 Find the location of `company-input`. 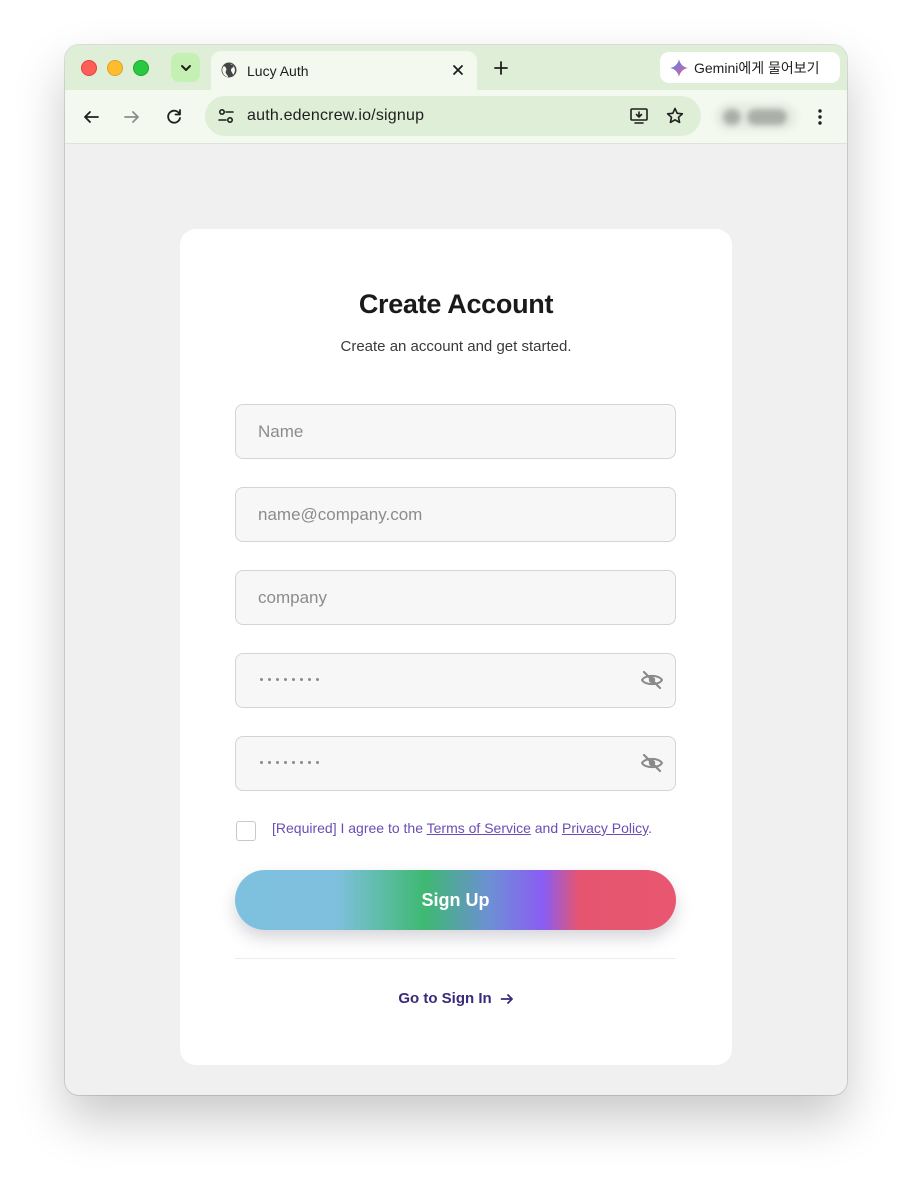

company-input is located at coordinates (455, 597).